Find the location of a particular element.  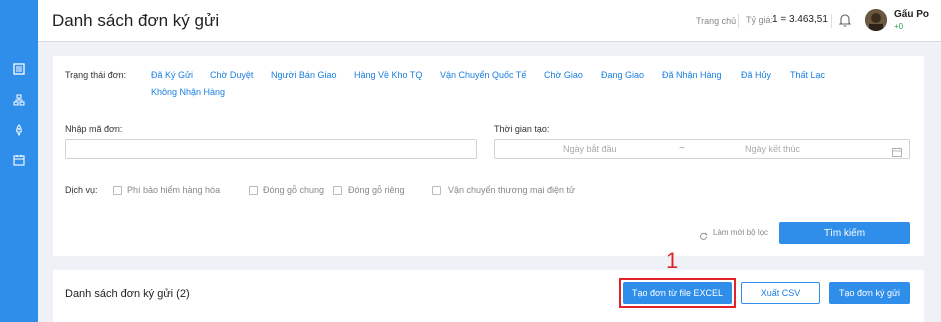

order-code-input is located at coordinates (271, 149).